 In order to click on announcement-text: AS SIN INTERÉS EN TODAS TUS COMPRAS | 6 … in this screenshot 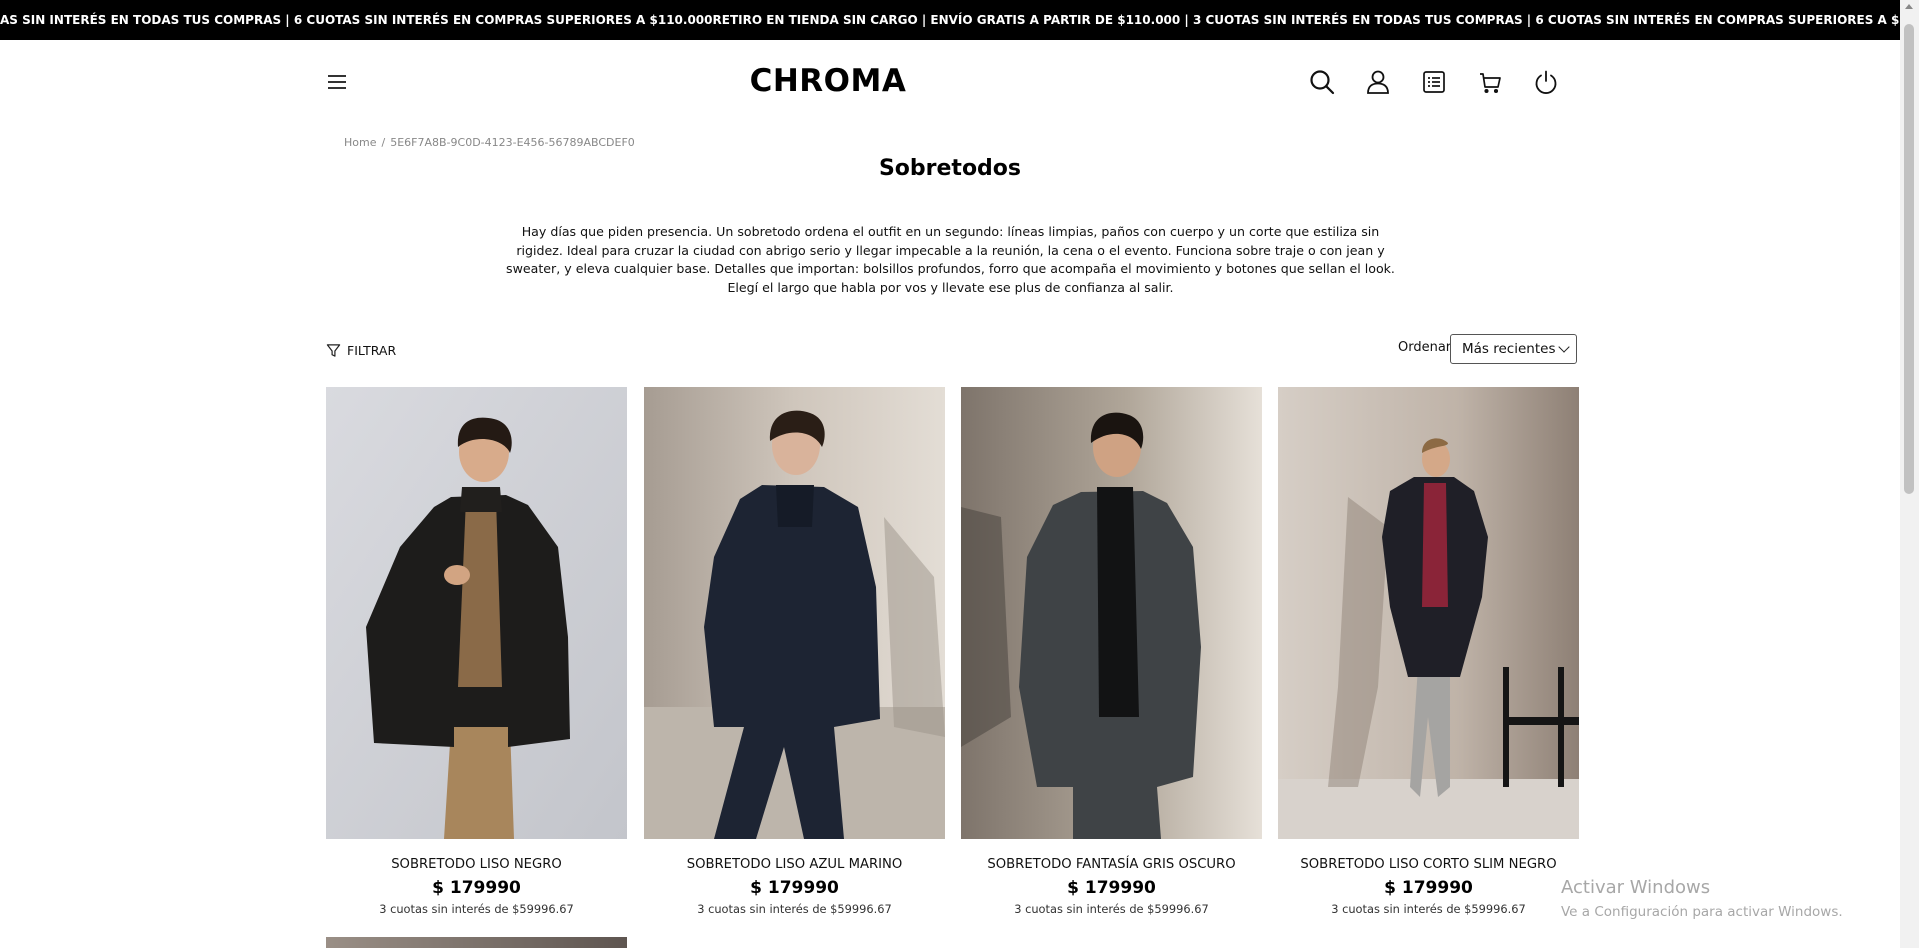, I will do `click(950, 20)`.